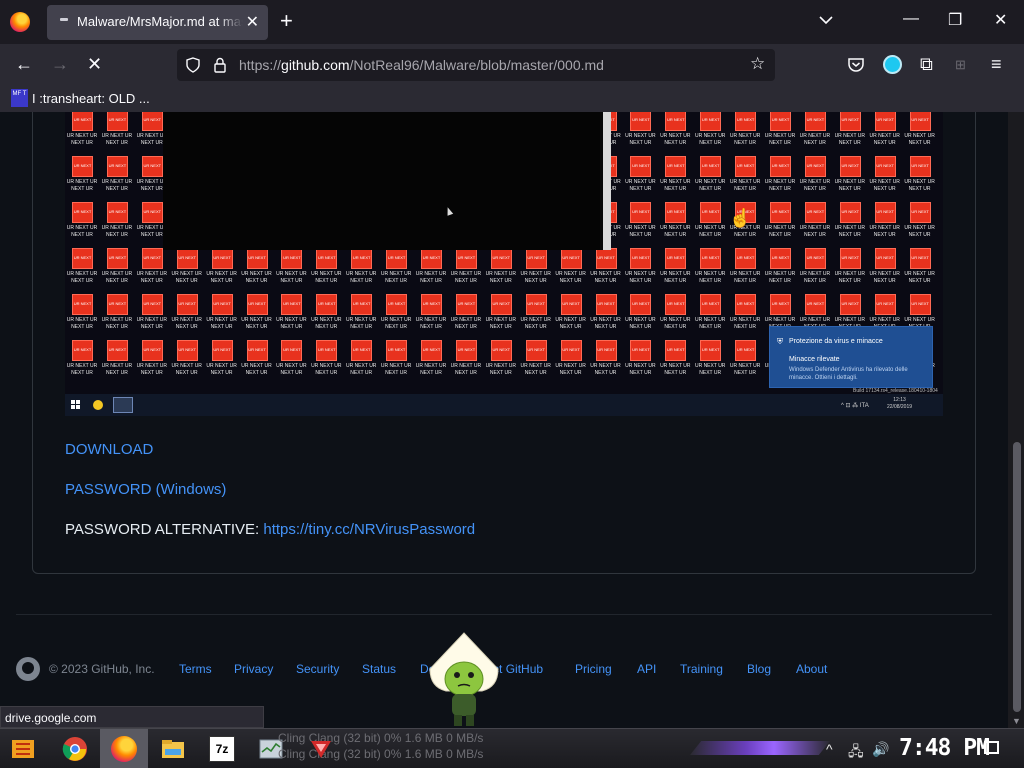 Image resolution: width=1024 pixels, height=768 pixels. I want to click on password-alt-link: https://tiny.cc/NRVirusPassword, so click(369, 529).